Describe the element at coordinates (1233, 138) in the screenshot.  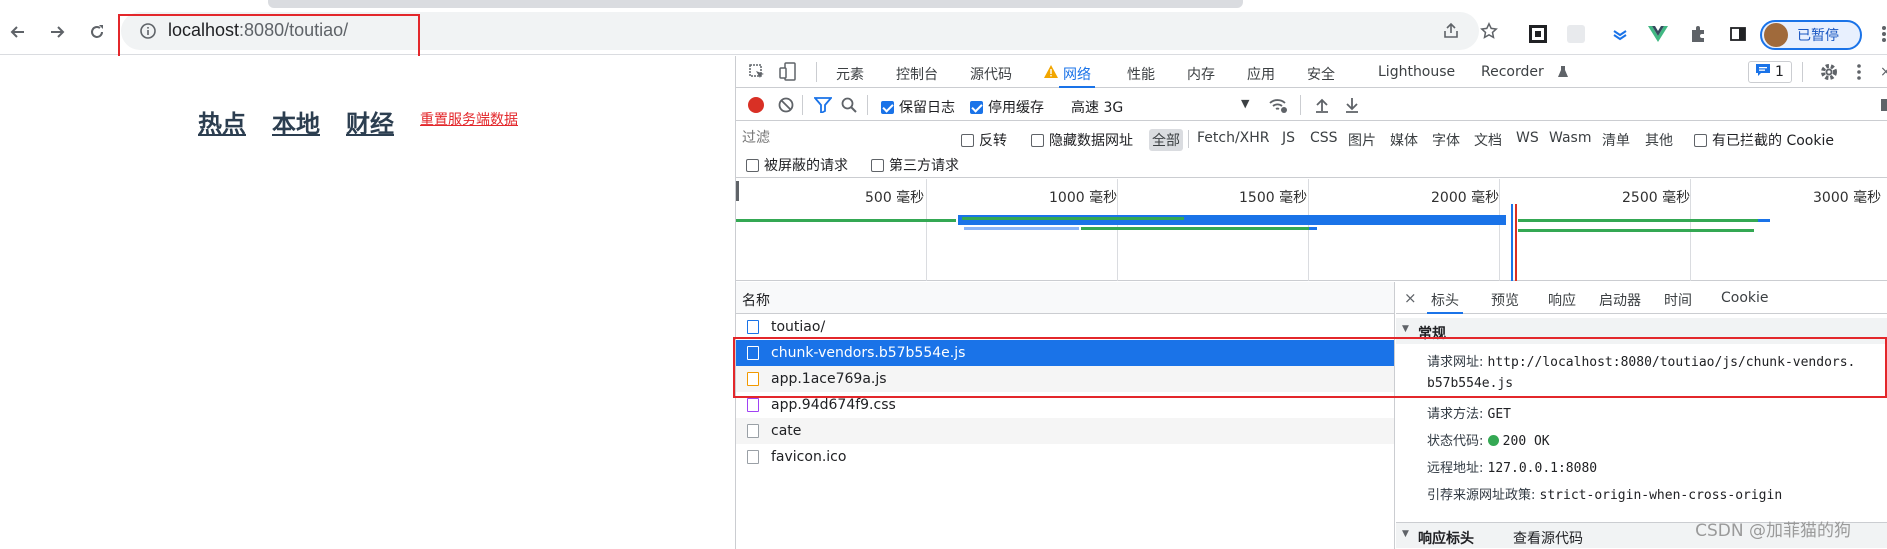
I see `filter-type-fetch-xhr: Fetch/XHR` at that location.